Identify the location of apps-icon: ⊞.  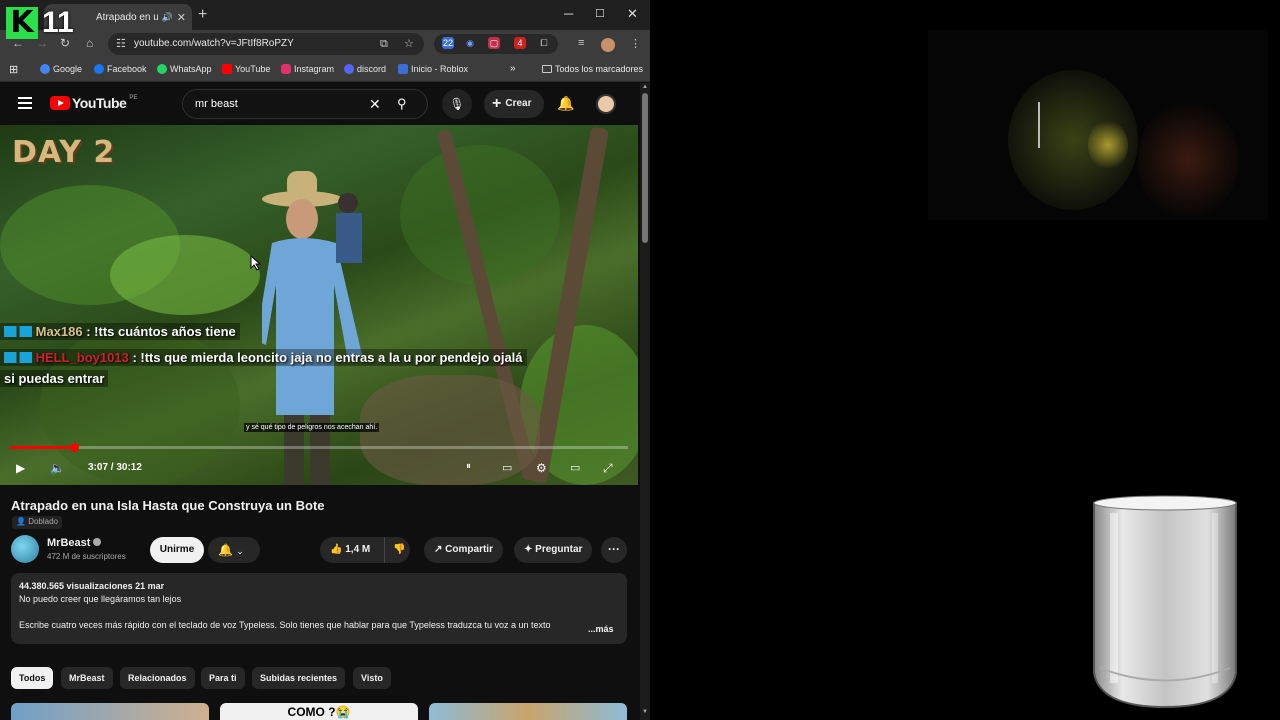
(13, 69).